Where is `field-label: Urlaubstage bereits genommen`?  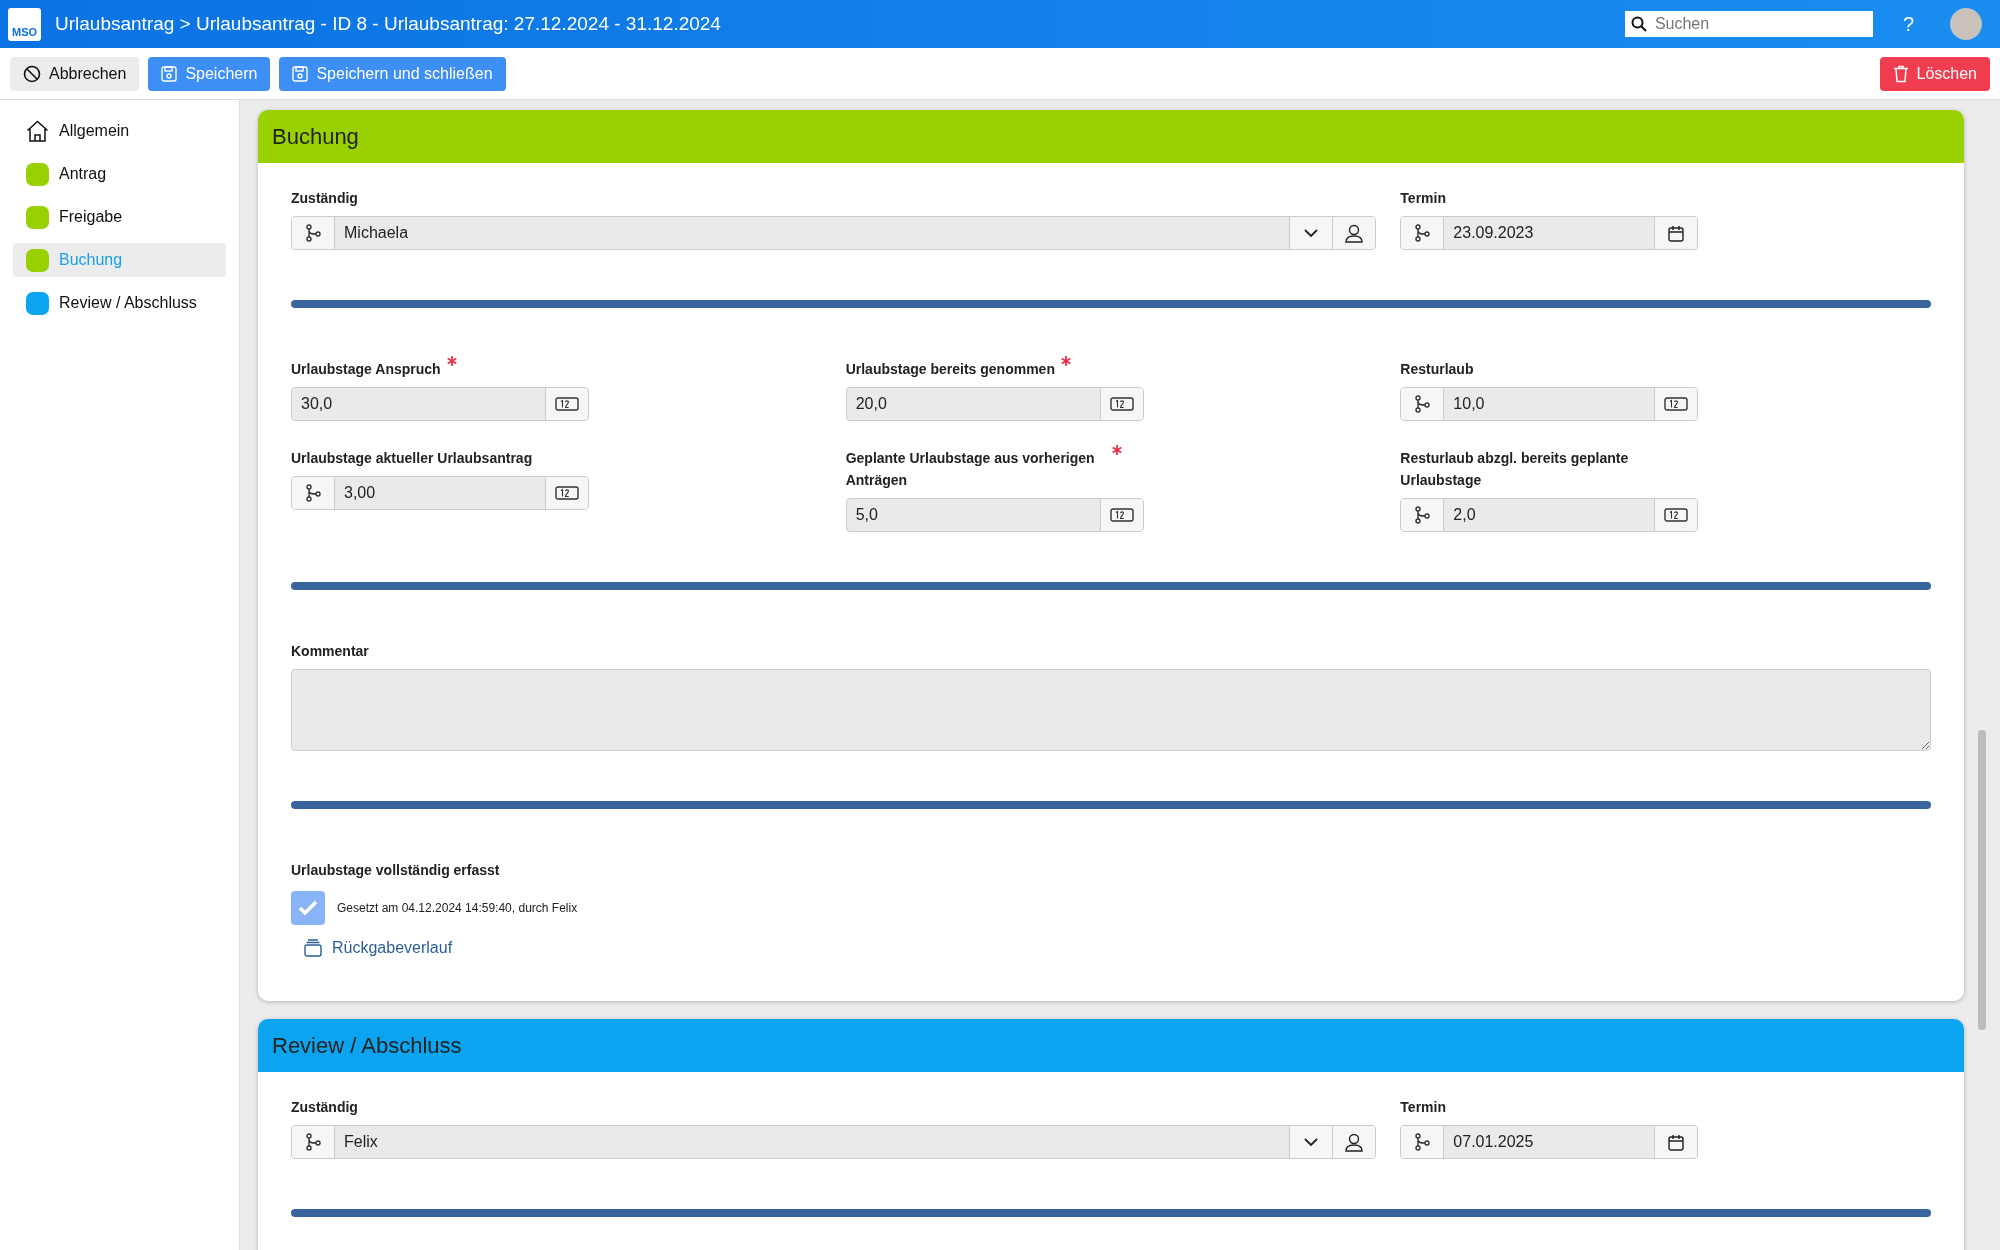 field-label: Urlaubstage bereits genommen is located at coordinates (950, 369).